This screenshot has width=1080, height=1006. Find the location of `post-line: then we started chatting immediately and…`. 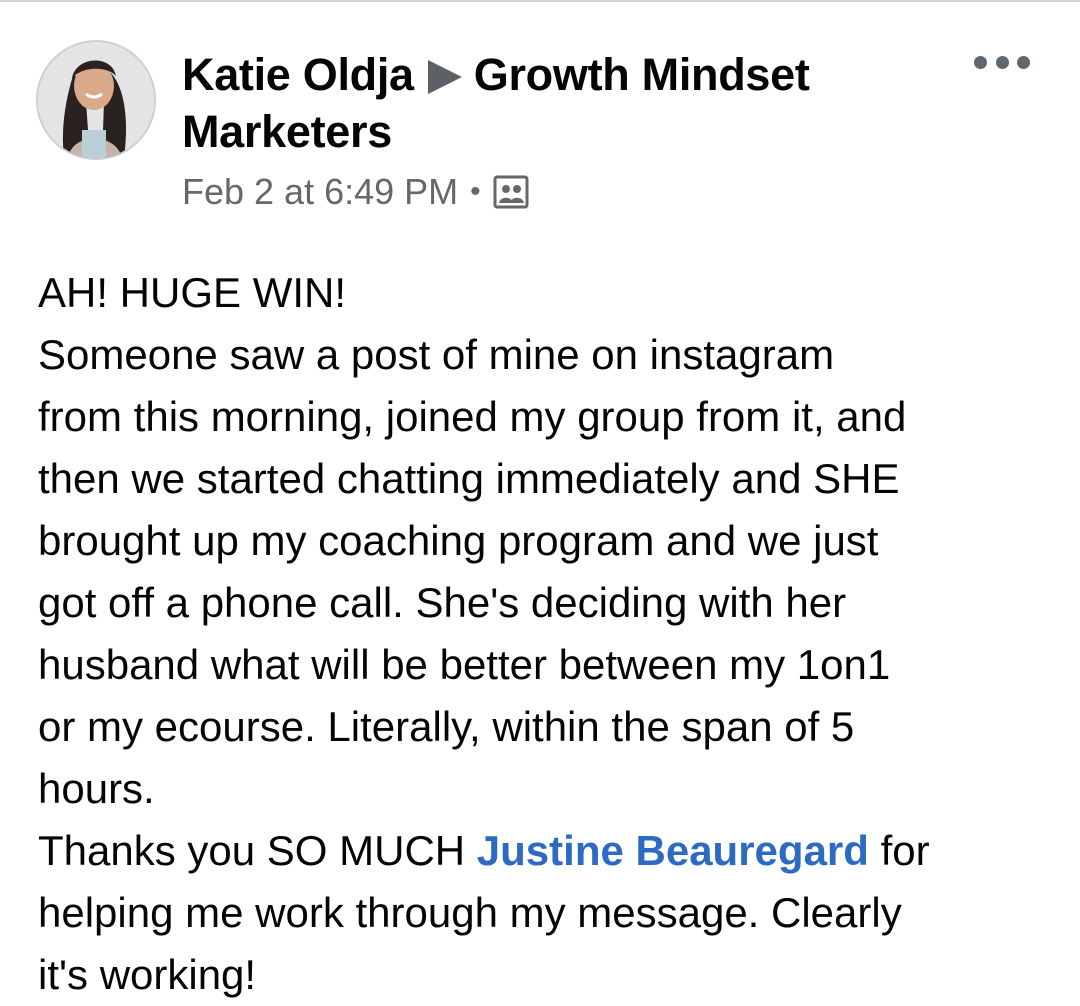

post-line: then we started chatting immediately and… is located at coordinates (469, 478).